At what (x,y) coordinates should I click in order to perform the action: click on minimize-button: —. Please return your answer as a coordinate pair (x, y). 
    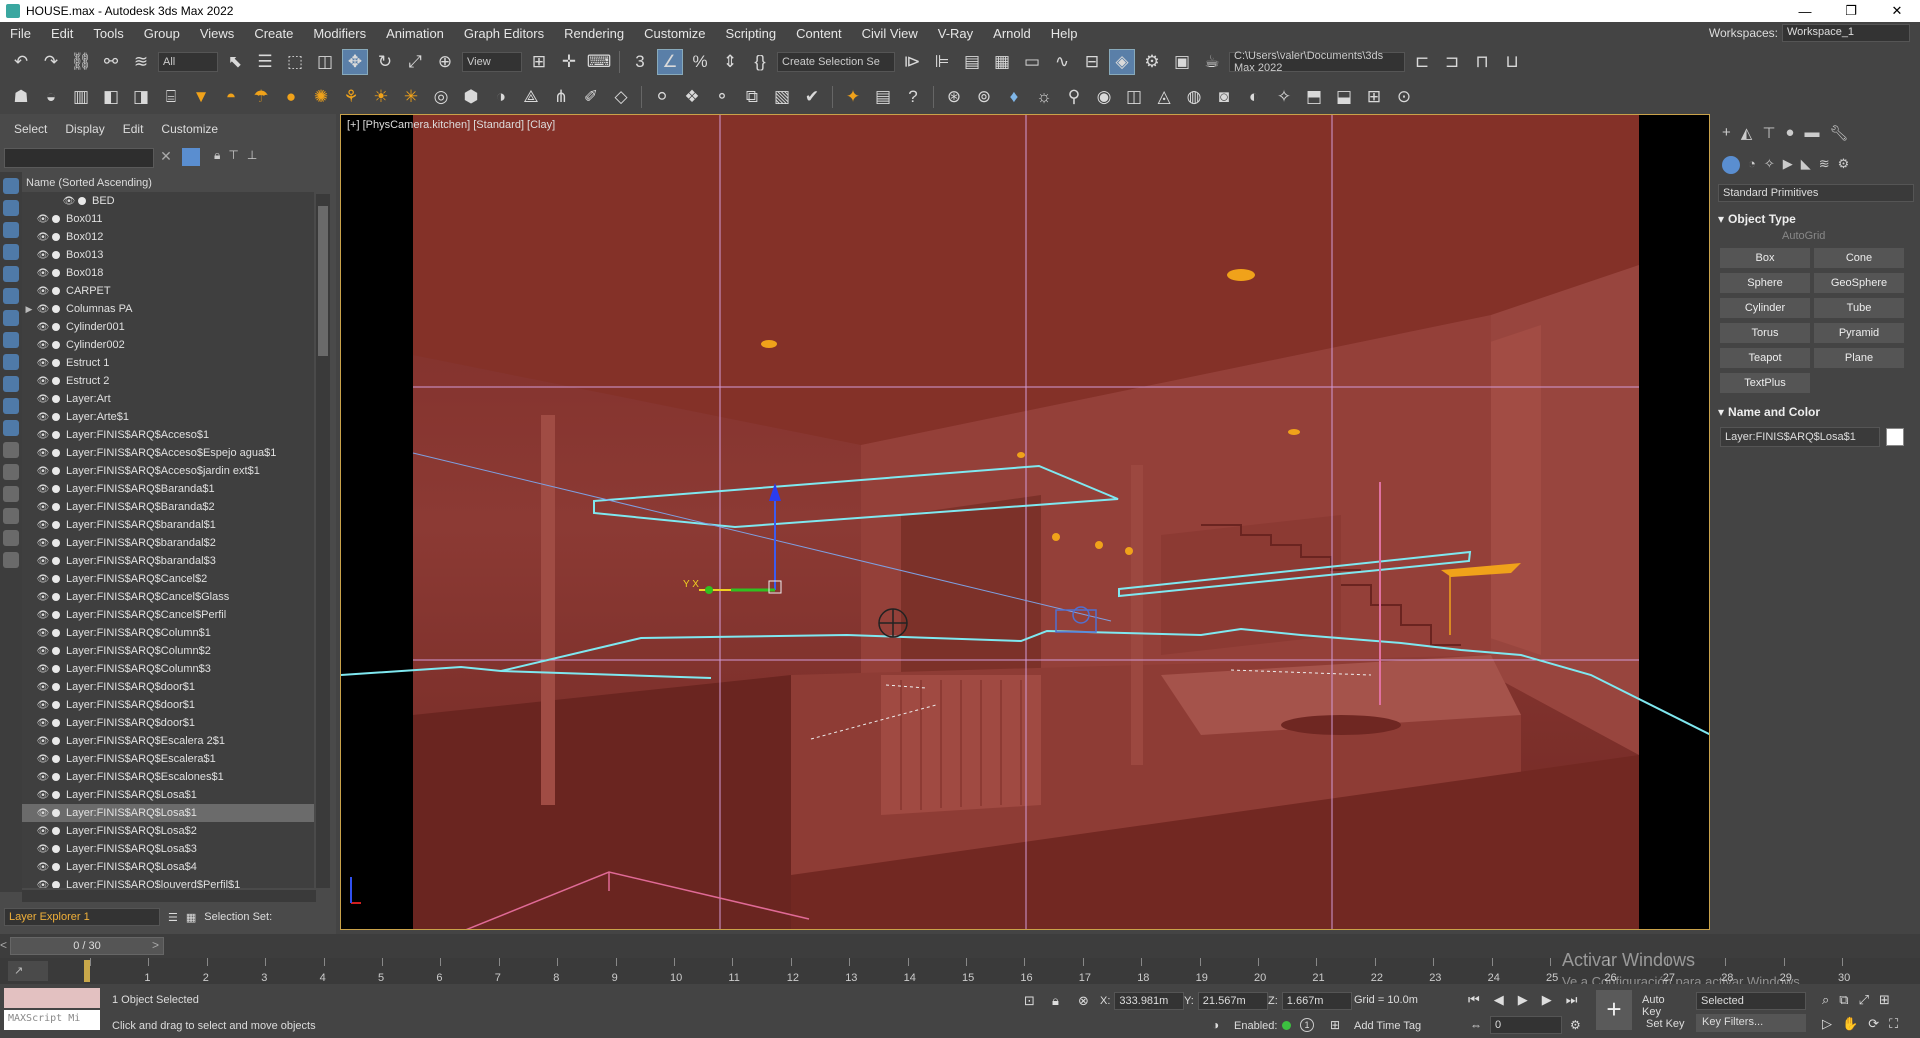
    Looking at the image, I should click on (1805, 11).